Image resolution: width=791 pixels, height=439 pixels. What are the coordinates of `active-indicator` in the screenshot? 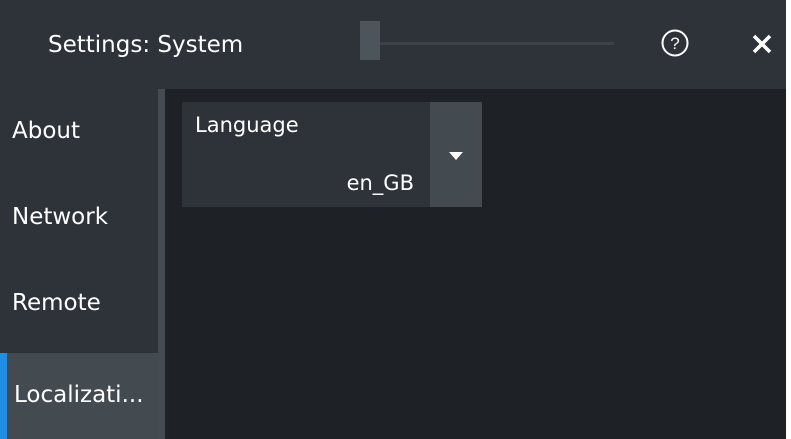 It's located at (3, 396).